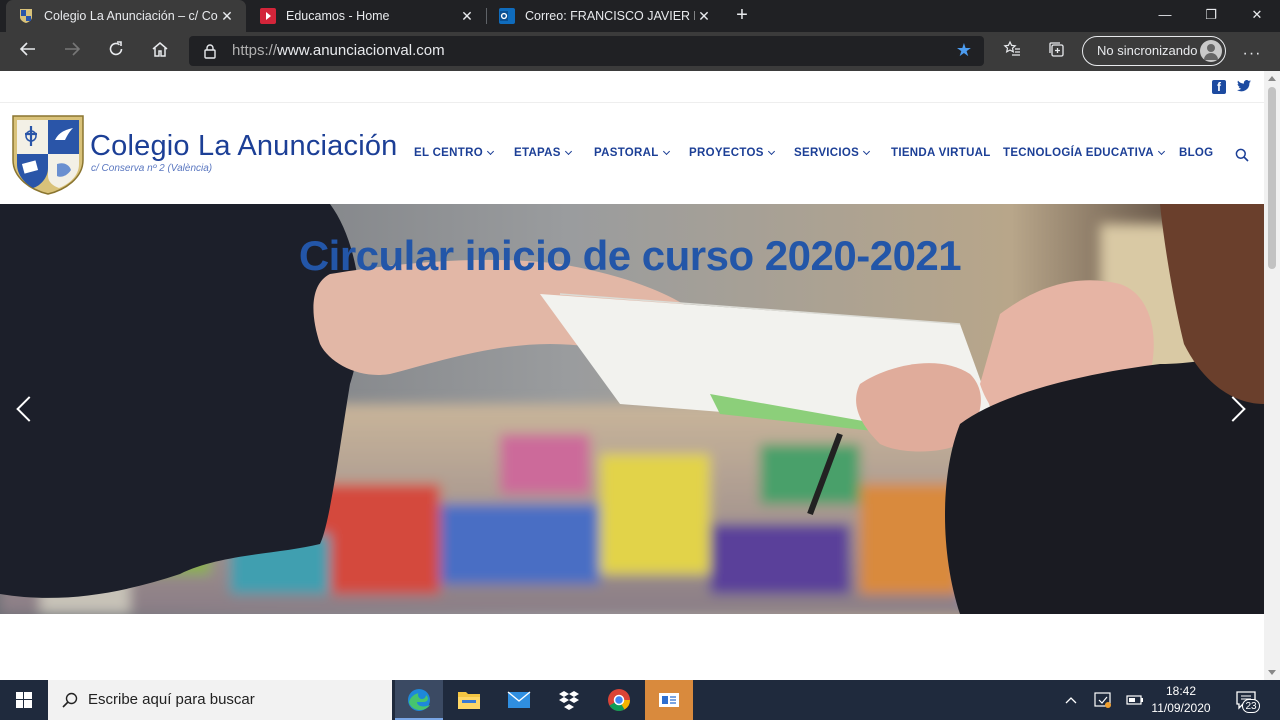 This screenshot has width=1280, height=725. Describe the element at coordinates (419, 700) in the screenshot. I see `taskbar-app-edge` at that location.